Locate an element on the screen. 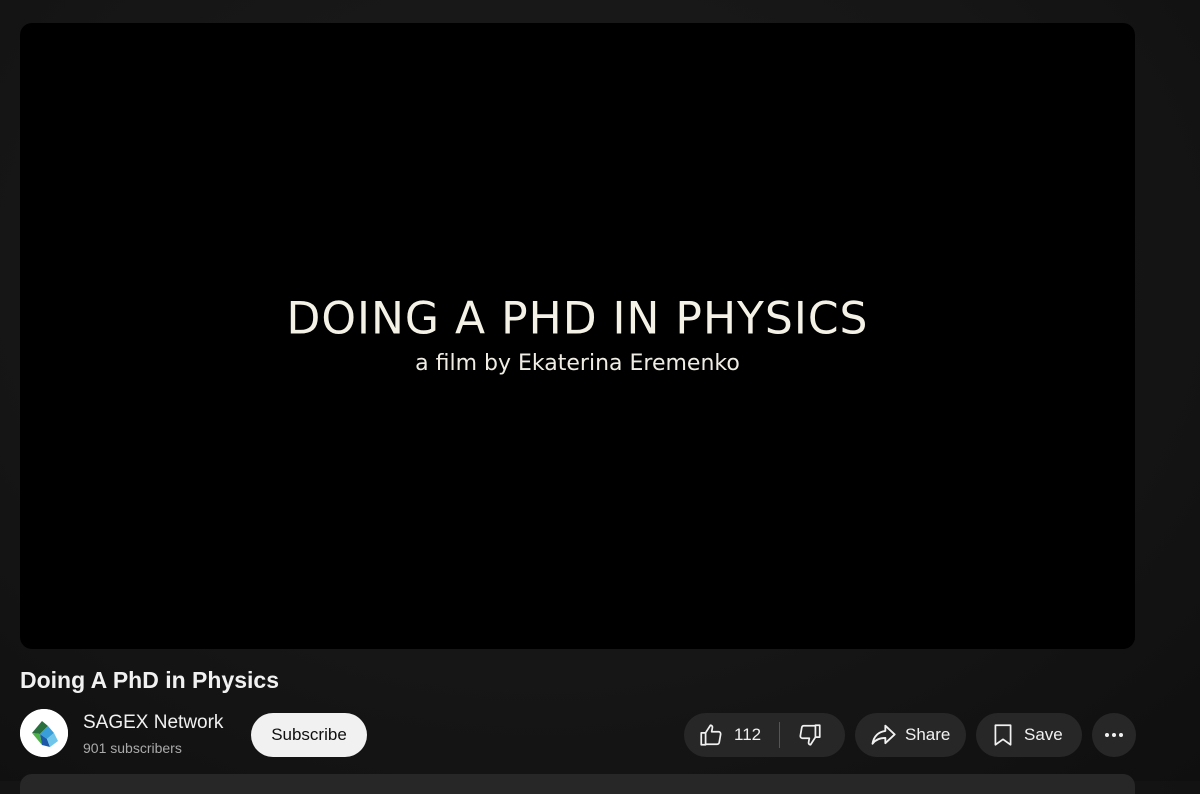 This screenshot has height=794, width=1200. thumbs-down-icon is located at coordinates (810, 735).